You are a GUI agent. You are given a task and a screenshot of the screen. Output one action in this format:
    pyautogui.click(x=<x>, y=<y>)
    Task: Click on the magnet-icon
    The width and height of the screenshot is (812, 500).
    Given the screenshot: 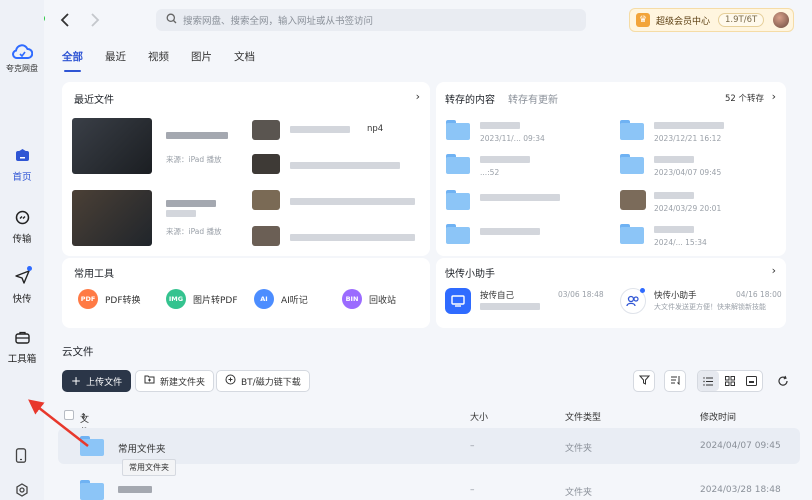 What is the action you would take?
    pyautogui.click(x=230, y=381)
    